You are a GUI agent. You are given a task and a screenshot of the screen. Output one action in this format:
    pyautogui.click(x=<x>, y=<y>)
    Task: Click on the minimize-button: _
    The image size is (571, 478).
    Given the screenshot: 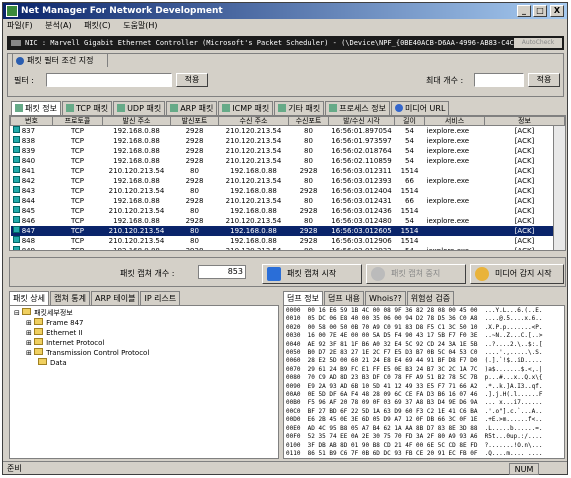 What is the action you would take?
    pyautogui.click(x=524, y=11)
    